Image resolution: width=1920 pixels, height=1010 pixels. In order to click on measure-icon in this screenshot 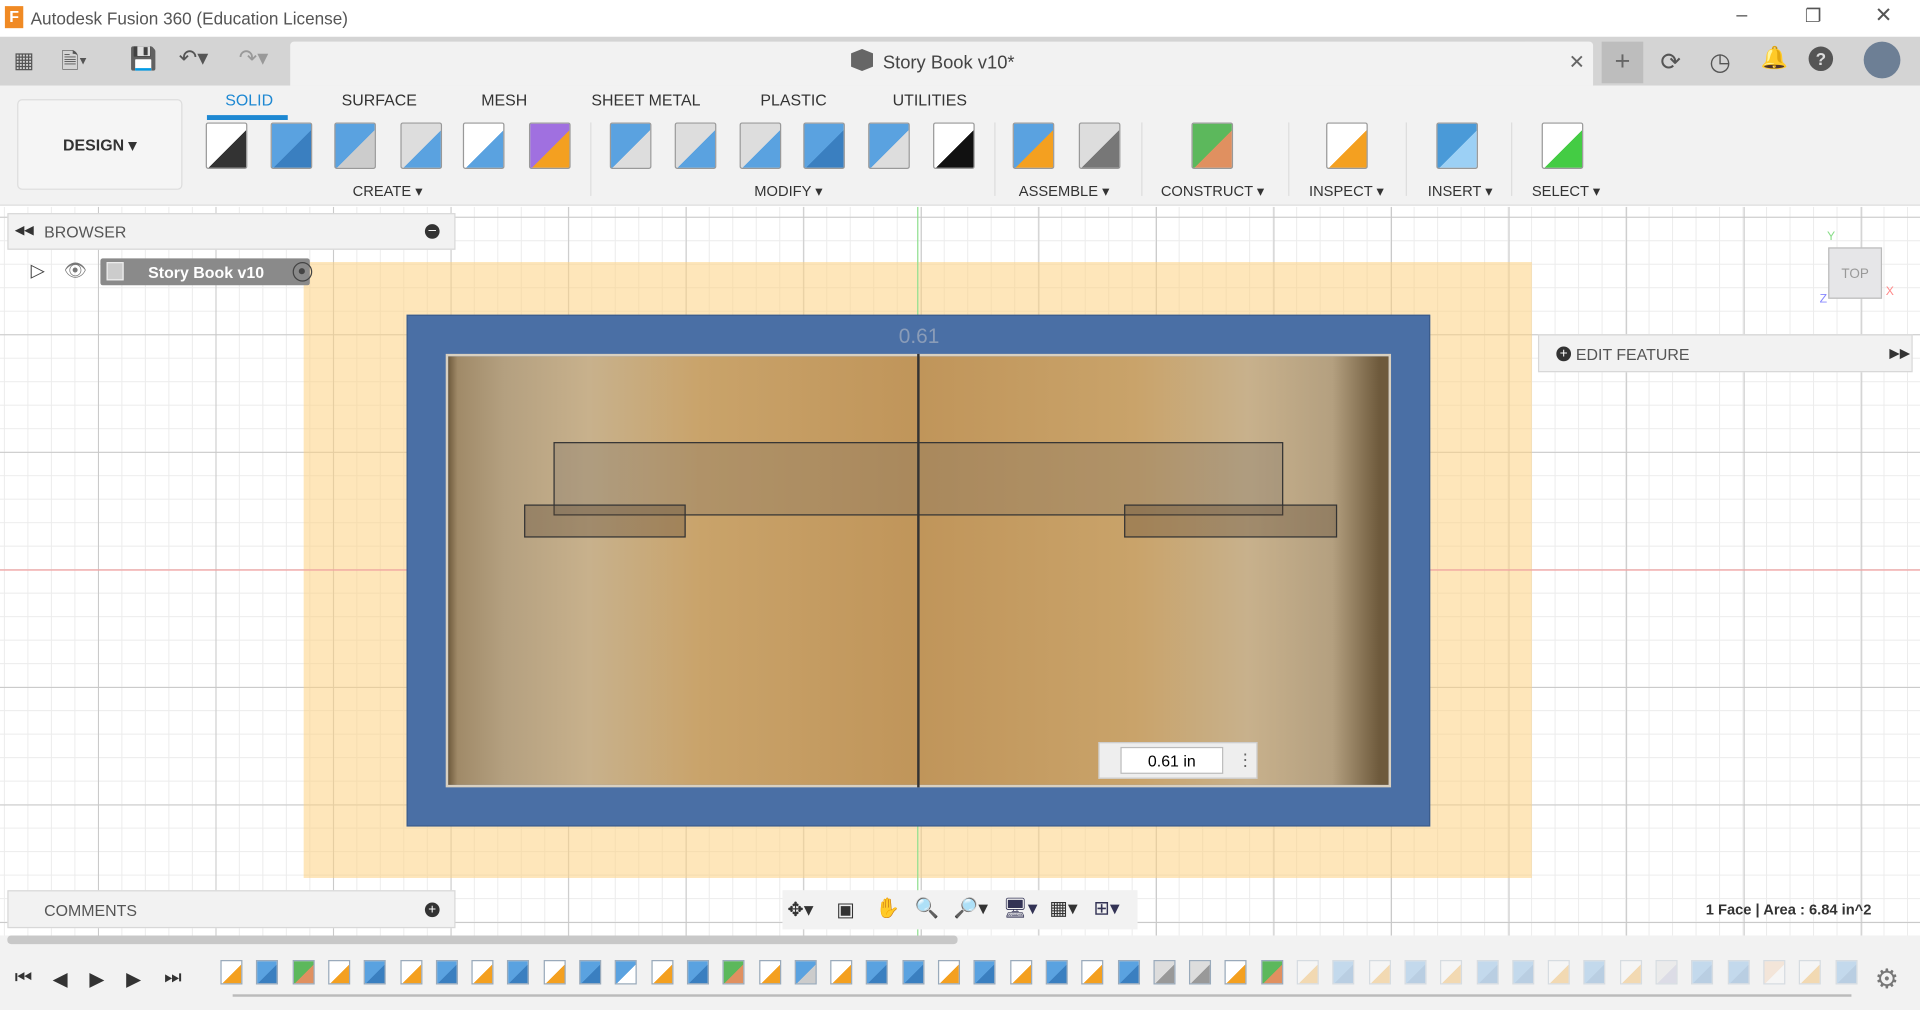, I will do `click(1347, 145)`.